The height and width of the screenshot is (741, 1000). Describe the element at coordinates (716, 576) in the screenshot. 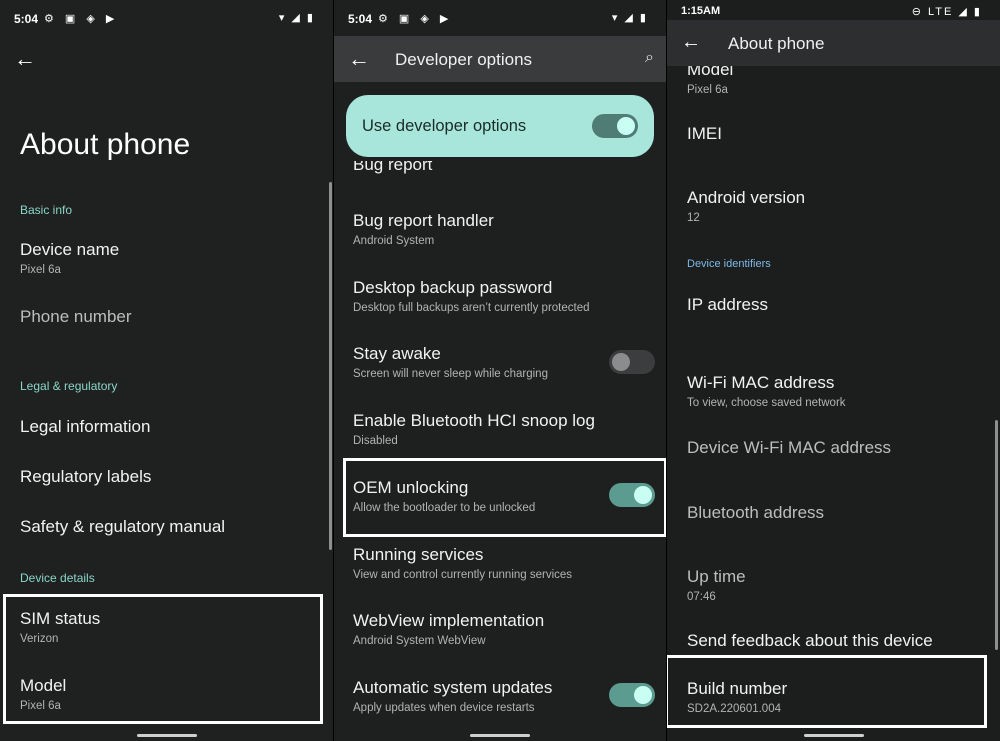

I see `item-title: Up time` at that location.